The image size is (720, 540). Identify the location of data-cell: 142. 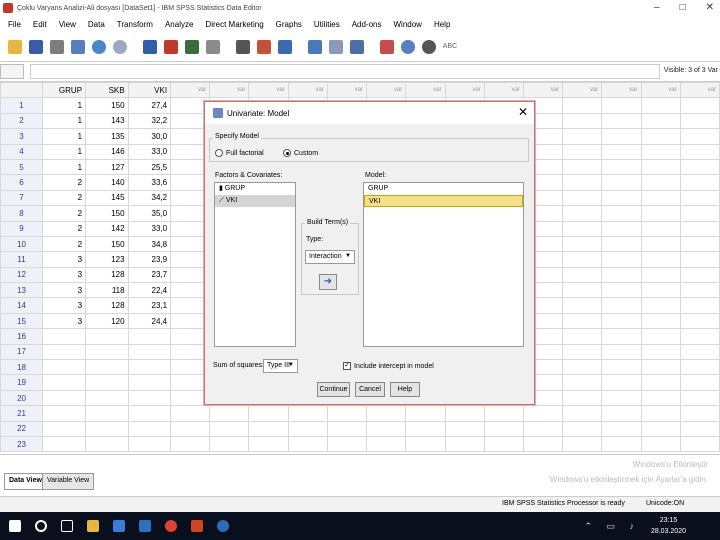
(107, 228).